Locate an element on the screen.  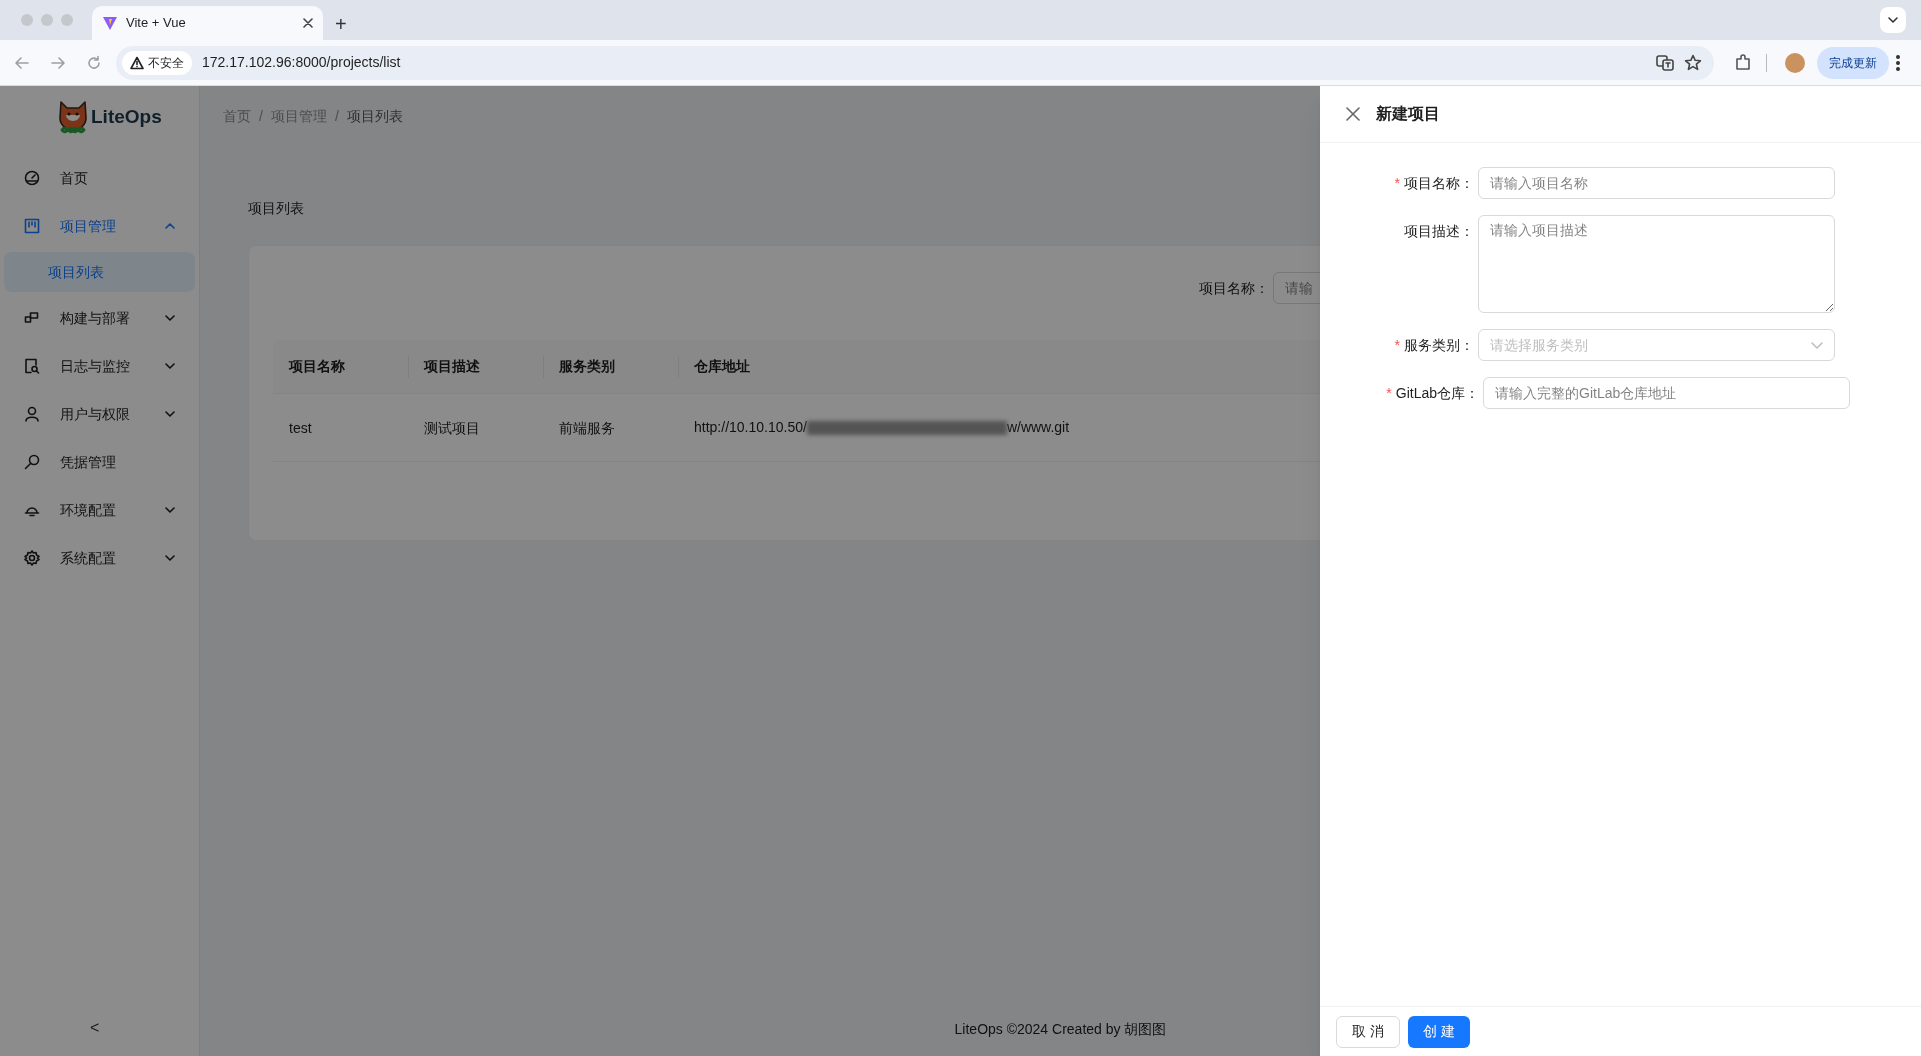
input-field: 请输入完整的GitLab仓库地址 is located at coordinates (1666, 393).